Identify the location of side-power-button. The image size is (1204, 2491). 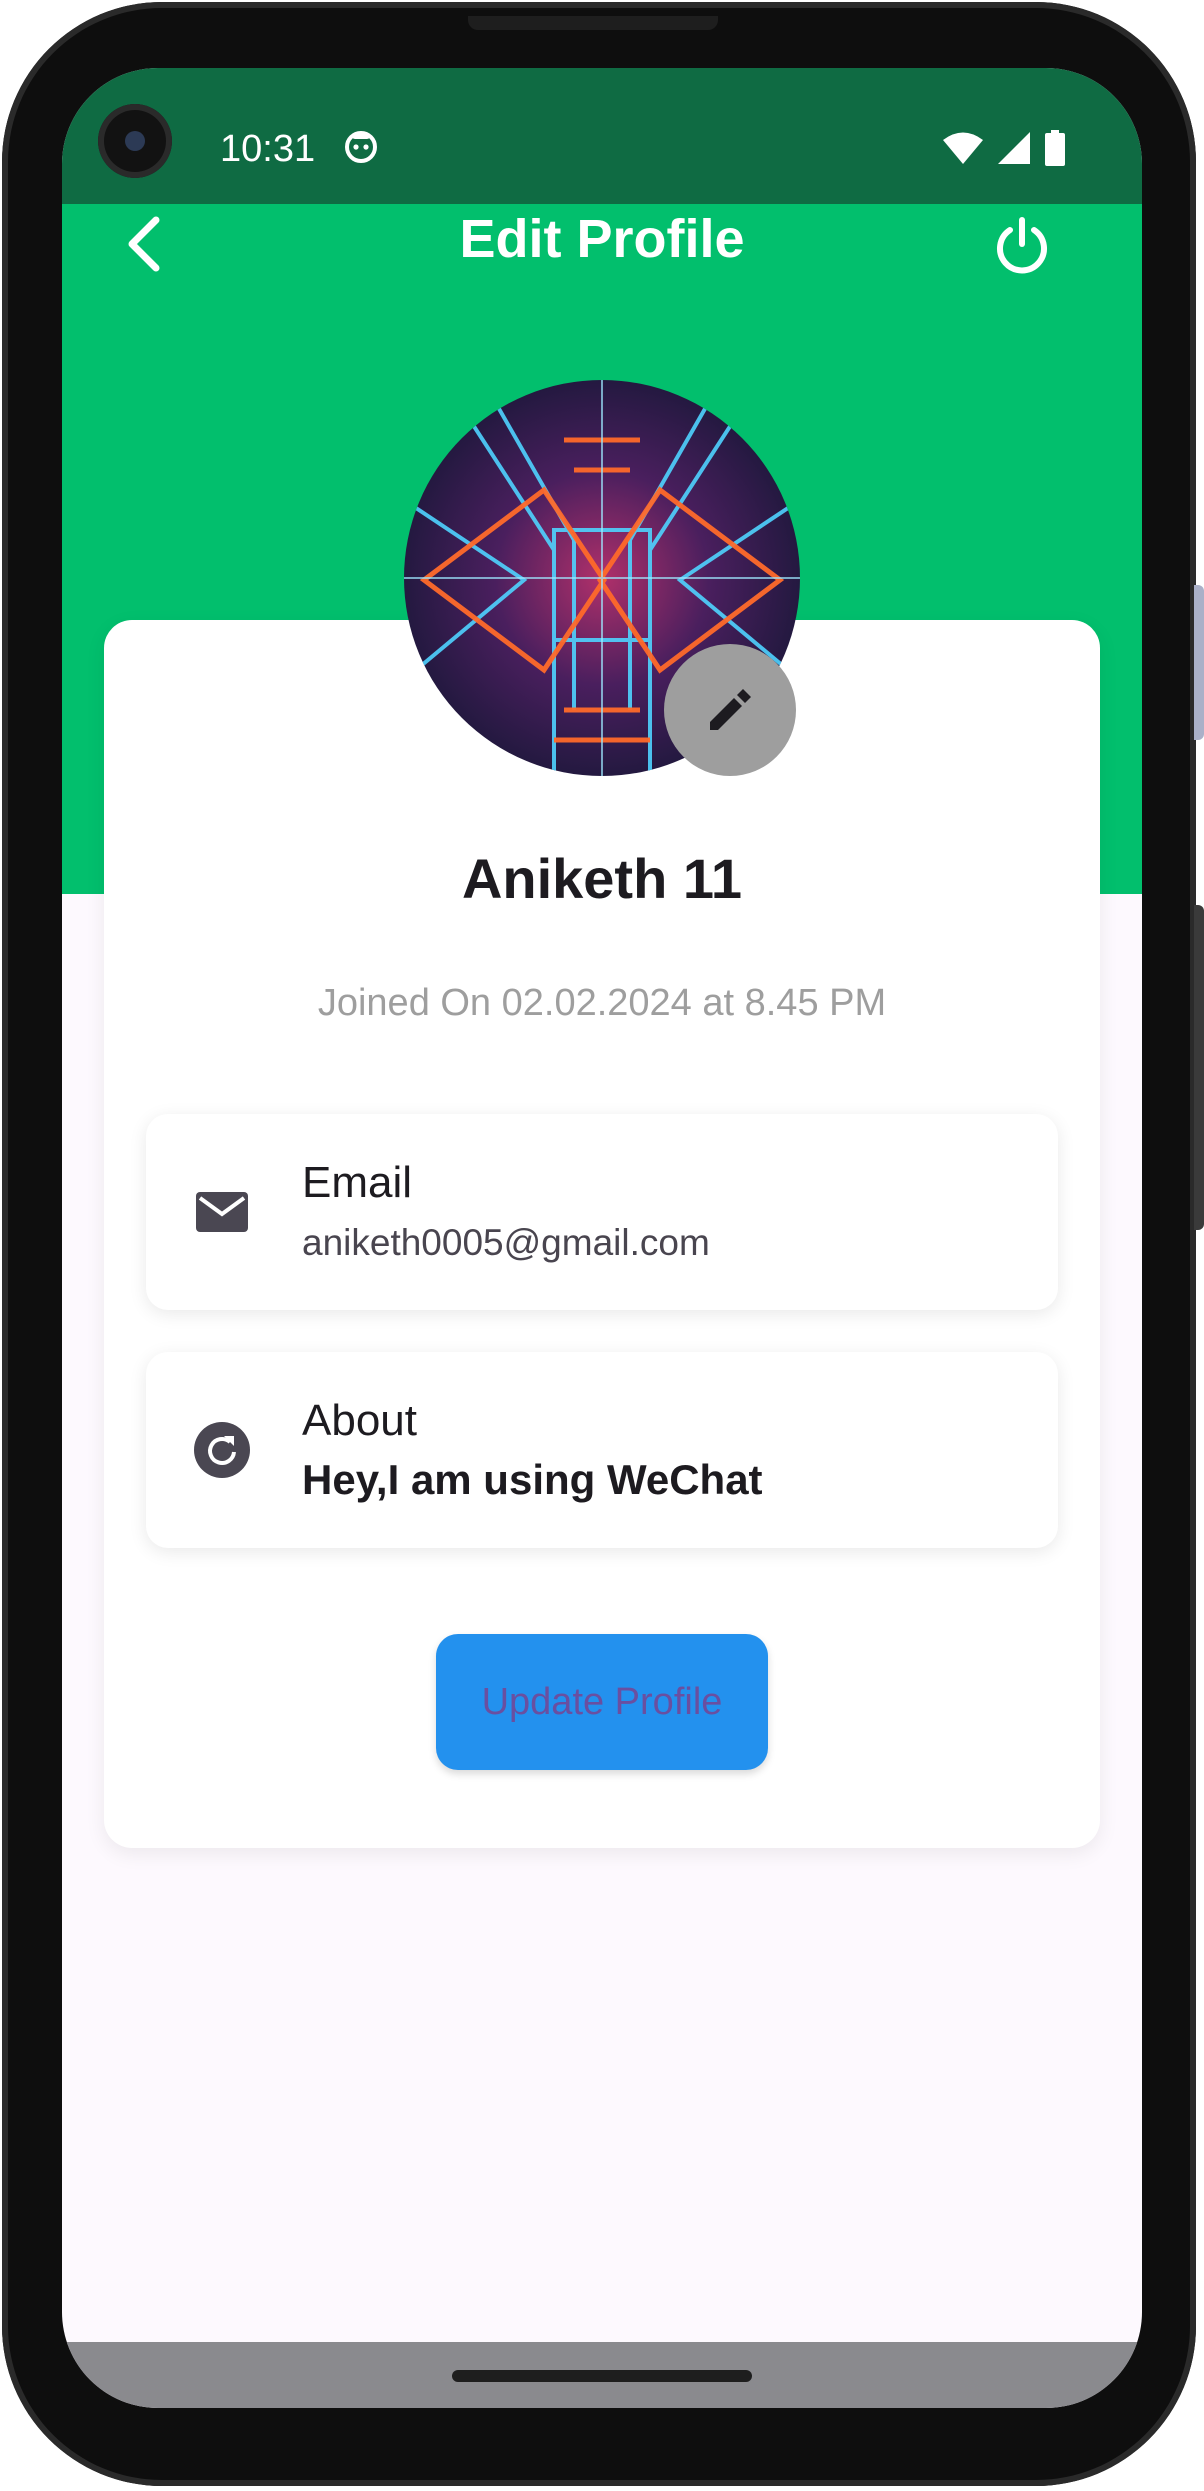
(1199, 662).